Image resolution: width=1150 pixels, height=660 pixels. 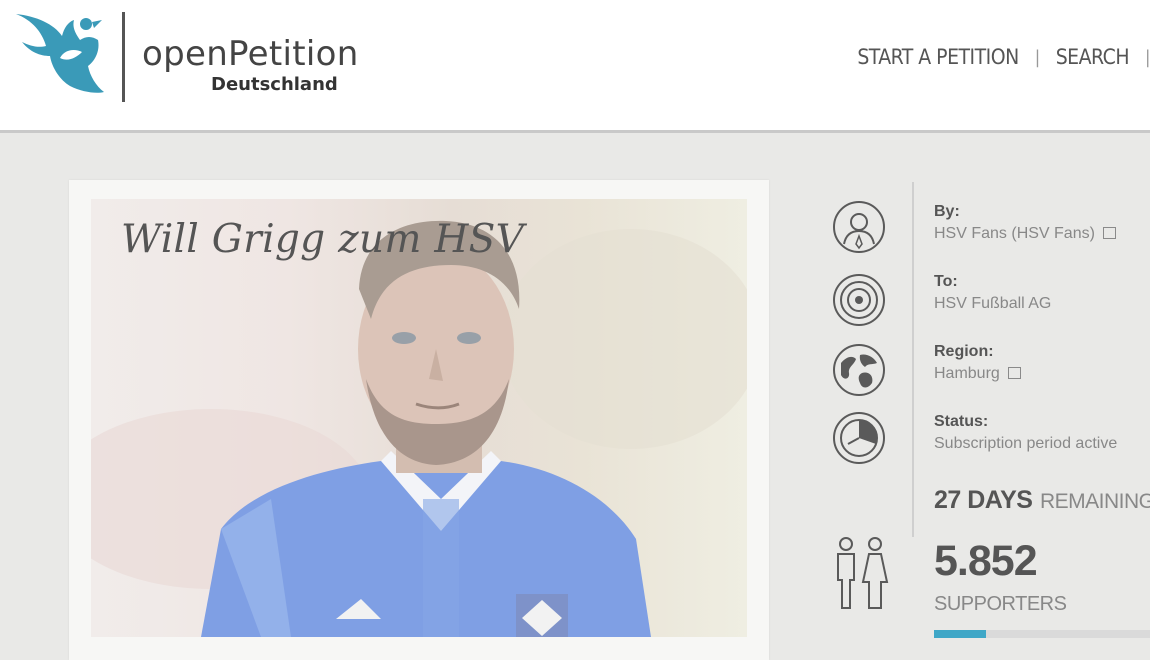 What do you see at coordinates (960, 634) in the screenshot?
I see `progress-fill` at bounding box center [960, 634].